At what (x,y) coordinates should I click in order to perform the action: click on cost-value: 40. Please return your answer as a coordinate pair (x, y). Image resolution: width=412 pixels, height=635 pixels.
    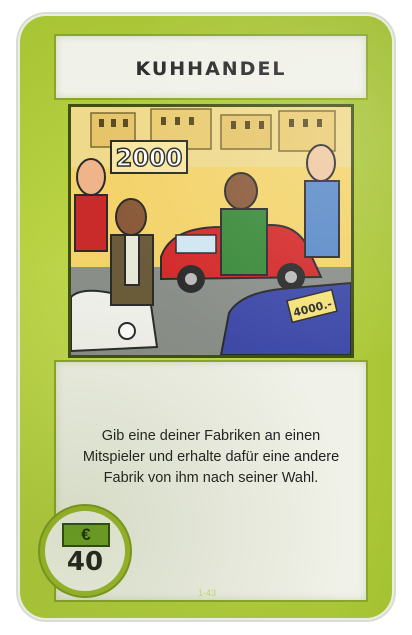
    Looking at the image, I should click on (85, 562).